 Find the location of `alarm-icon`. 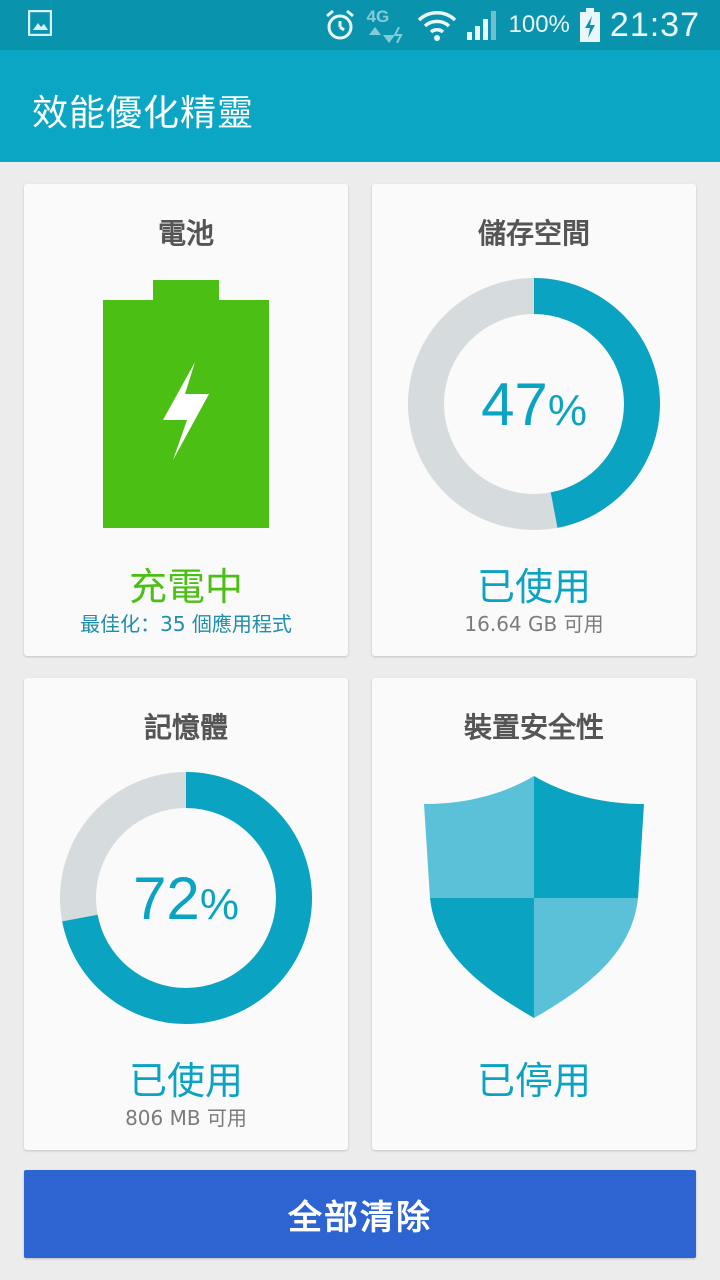

alarm-icon is located at coordinates (339, 24).